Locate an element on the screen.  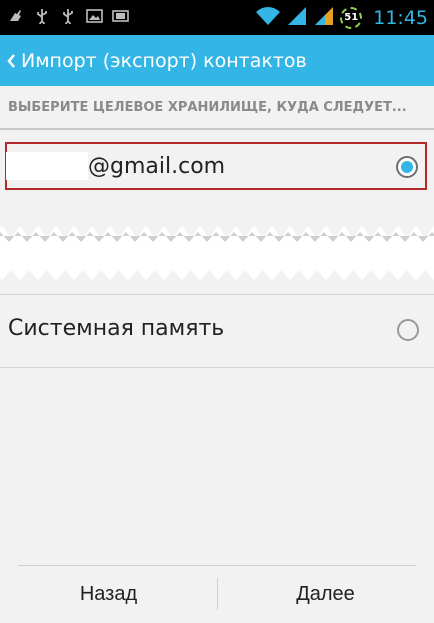
redacted-text is located at coordinates (47, 166).